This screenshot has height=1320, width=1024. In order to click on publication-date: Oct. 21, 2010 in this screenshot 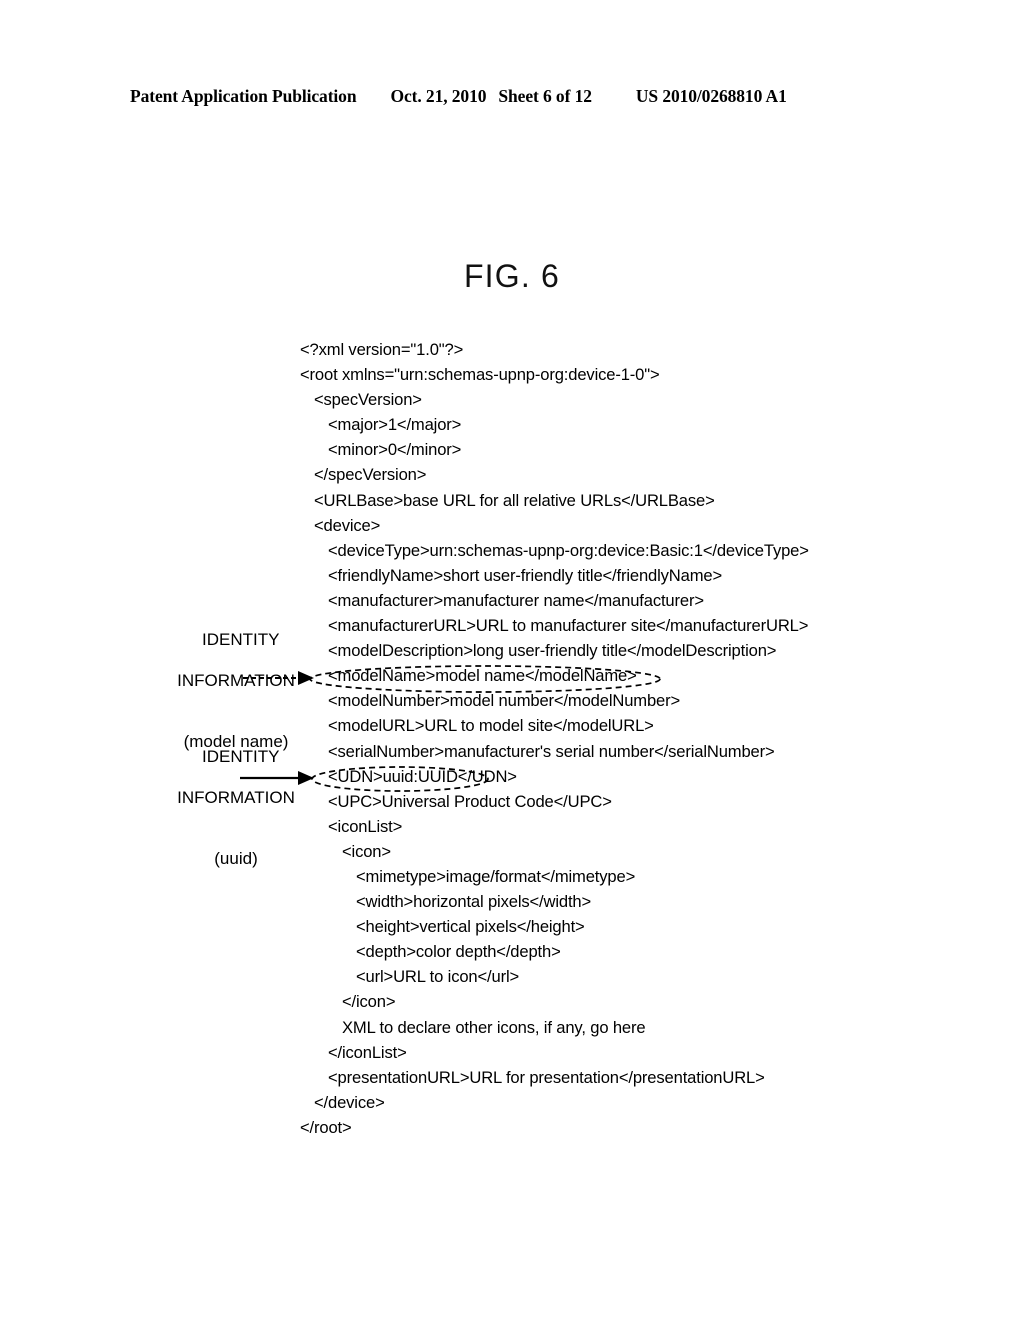, I will do `click(438, 96)`.